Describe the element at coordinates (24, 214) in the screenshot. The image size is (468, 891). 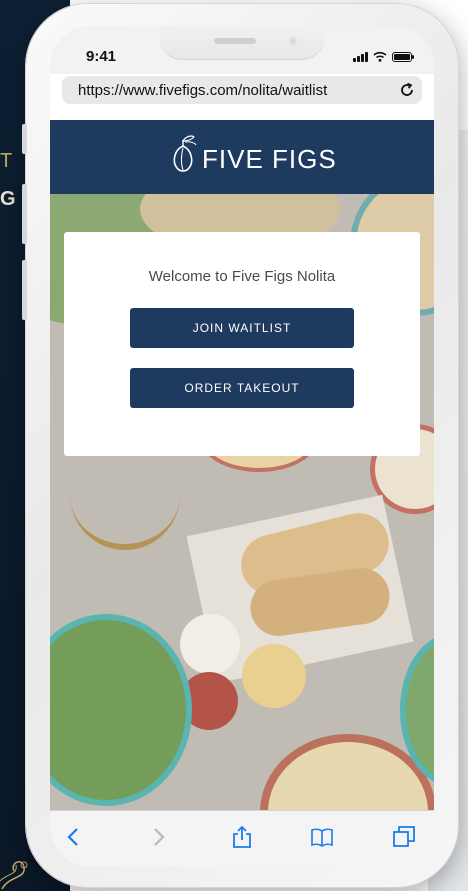
I see `volume-up-button` at that location.